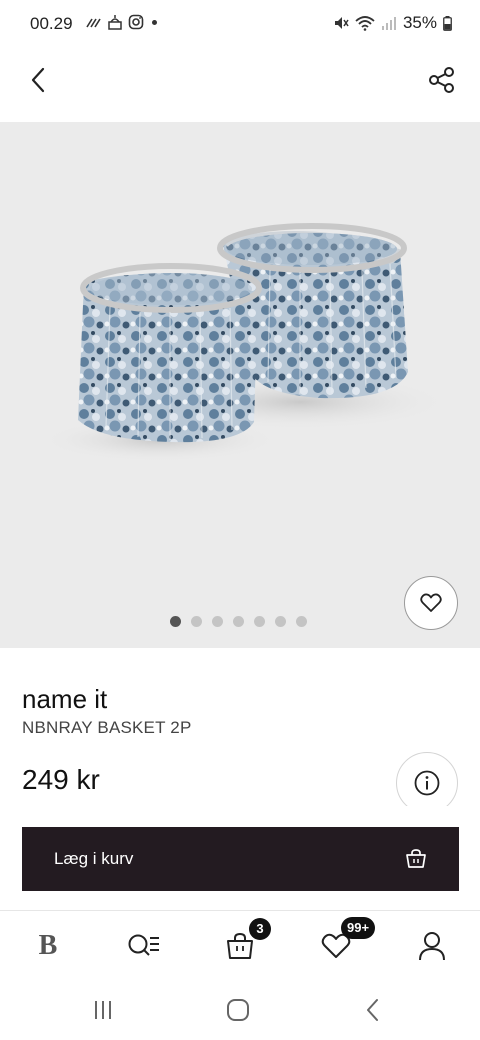 This screenshot has width=480, height=1040. I want to click on battery-icon, so click(447, 23).